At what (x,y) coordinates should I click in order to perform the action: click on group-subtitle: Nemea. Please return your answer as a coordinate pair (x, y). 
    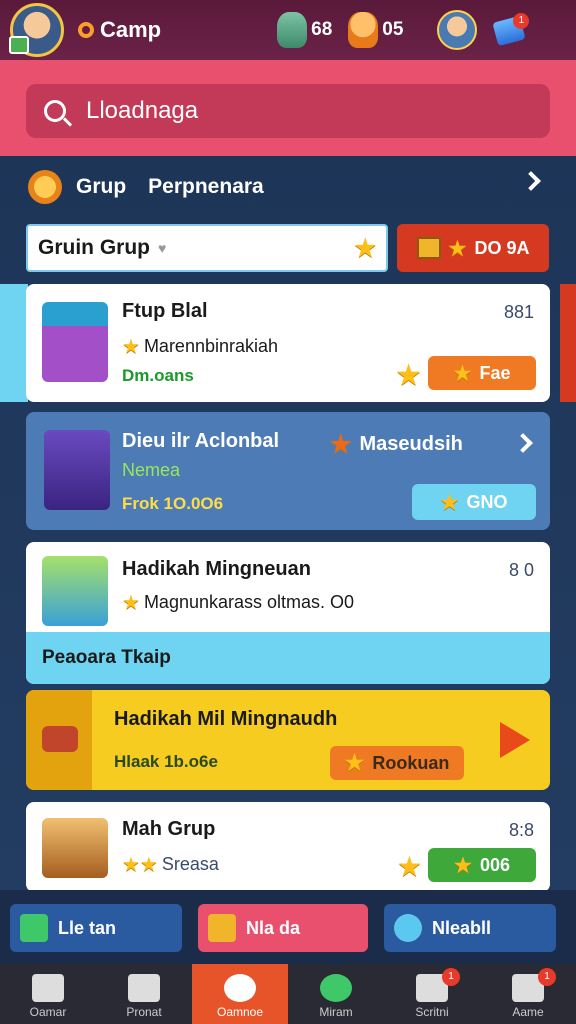
    Looking at the image, I should click on (151, 470).